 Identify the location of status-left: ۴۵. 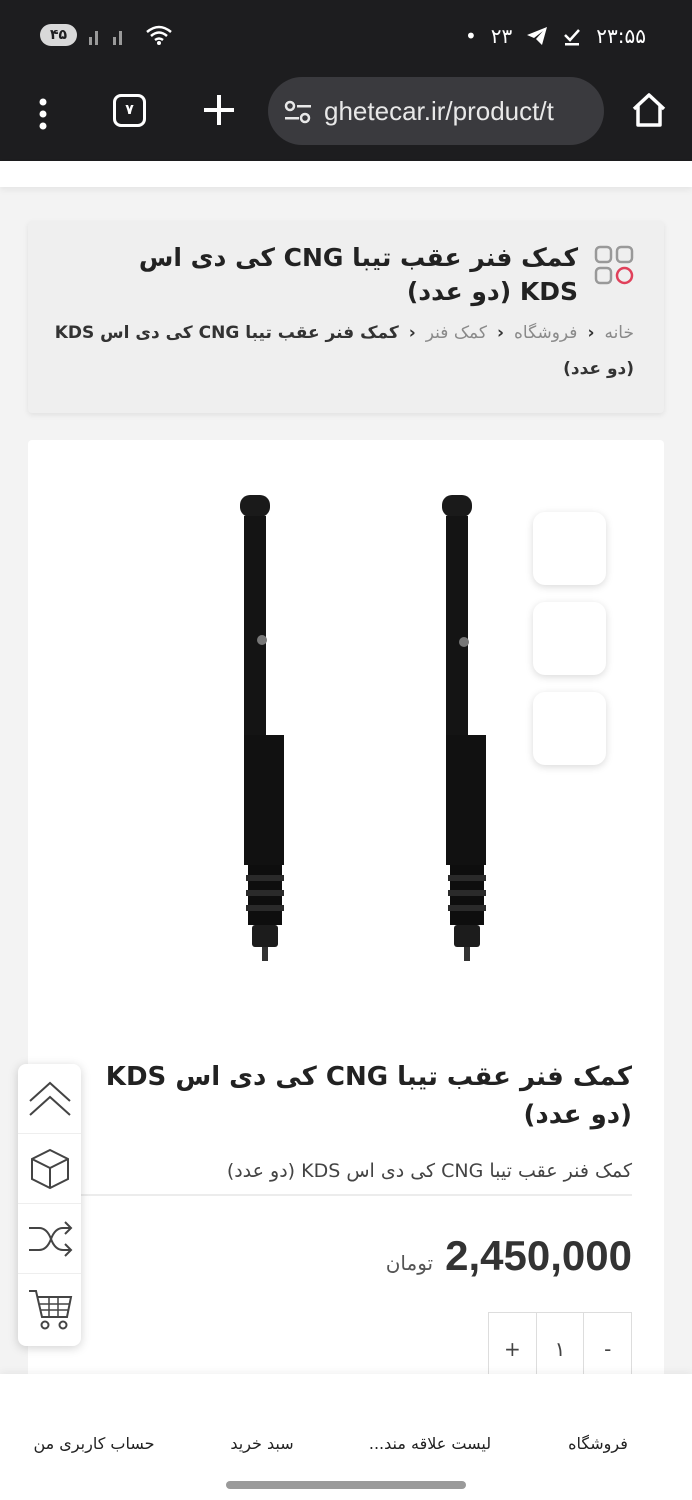
(106, 35).